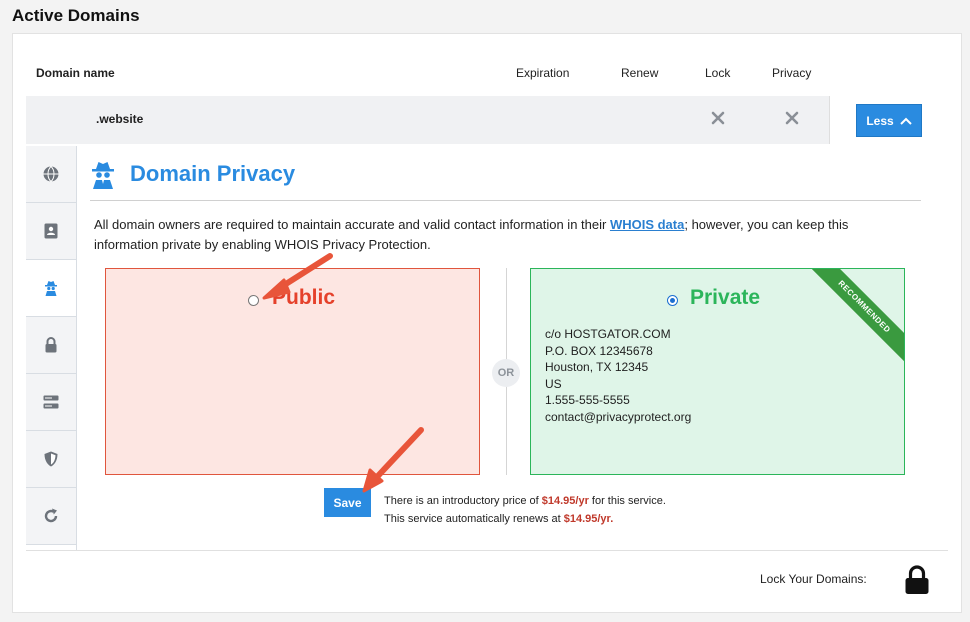 This screenshot has height=622, width=970. Describe the element at coordinates (718, 118) in the screenshot. I see `lock-status-x-icon` at that location.